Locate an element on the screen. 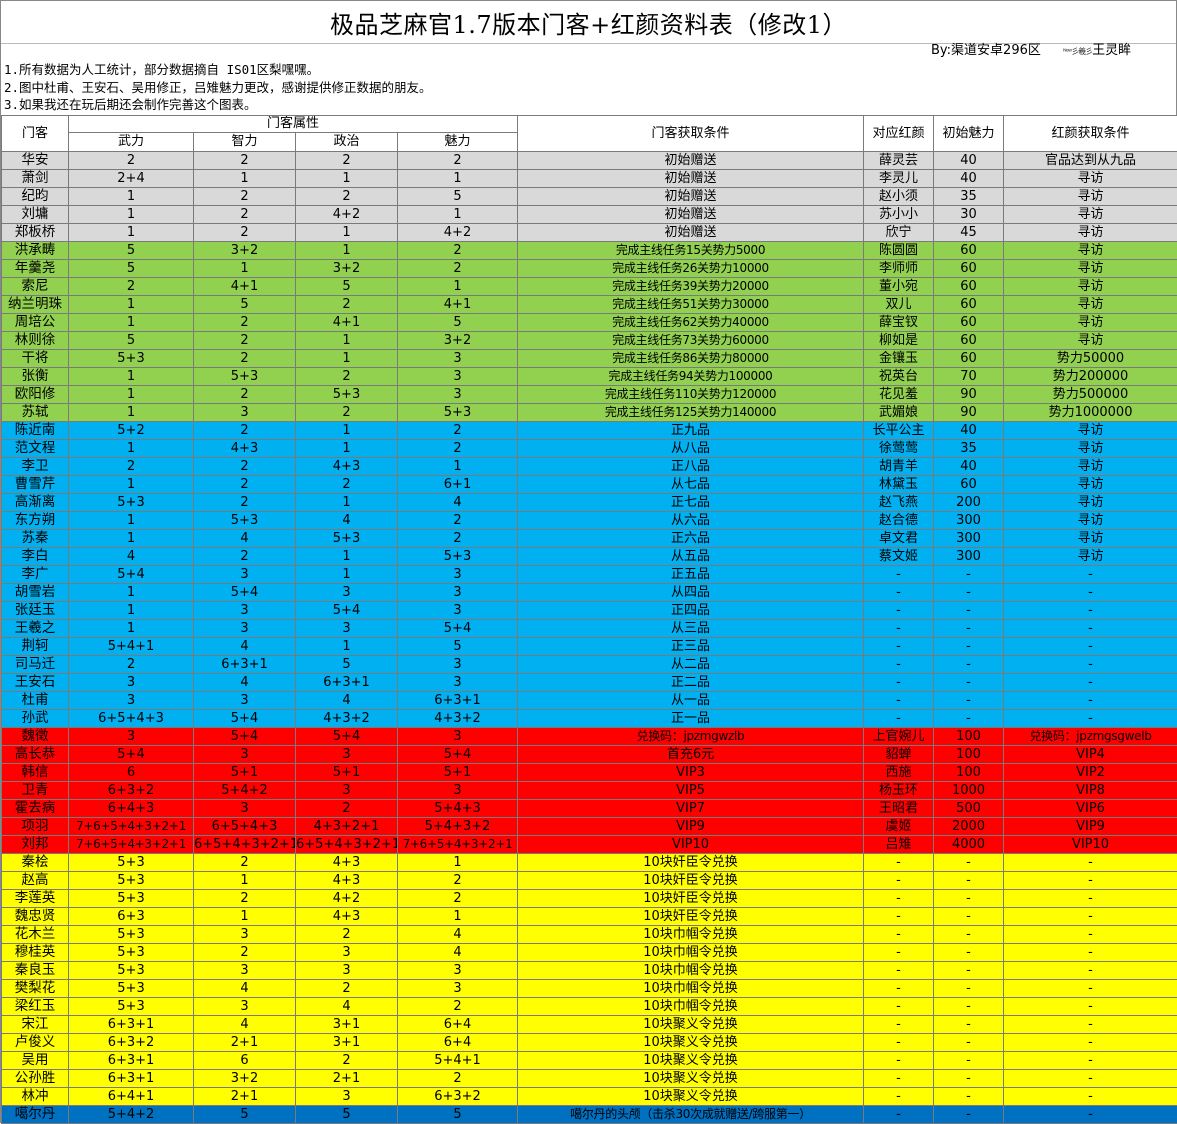 The width and height of the screenshot is (1177, 1124). table-row: 年羹尧513+22完成主线任务26关势力10000李师师60寻访 is located at coordinates (589, 269).